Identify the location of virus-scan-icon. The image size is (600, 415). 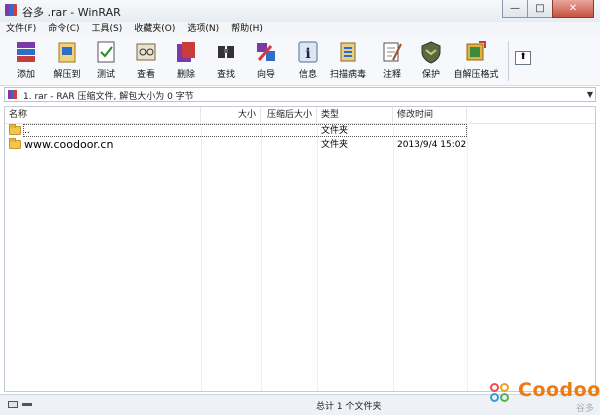
(348, 52).